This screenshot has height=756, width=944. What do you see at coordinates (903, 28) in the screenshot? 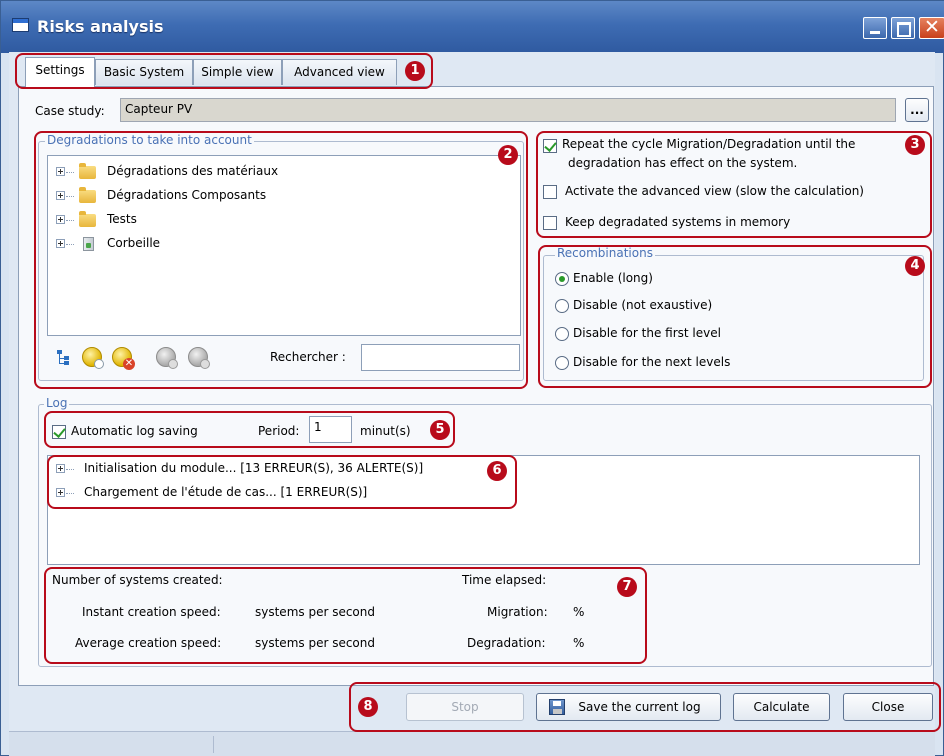
I see `maximize-button` at bounding box center [903, 28].